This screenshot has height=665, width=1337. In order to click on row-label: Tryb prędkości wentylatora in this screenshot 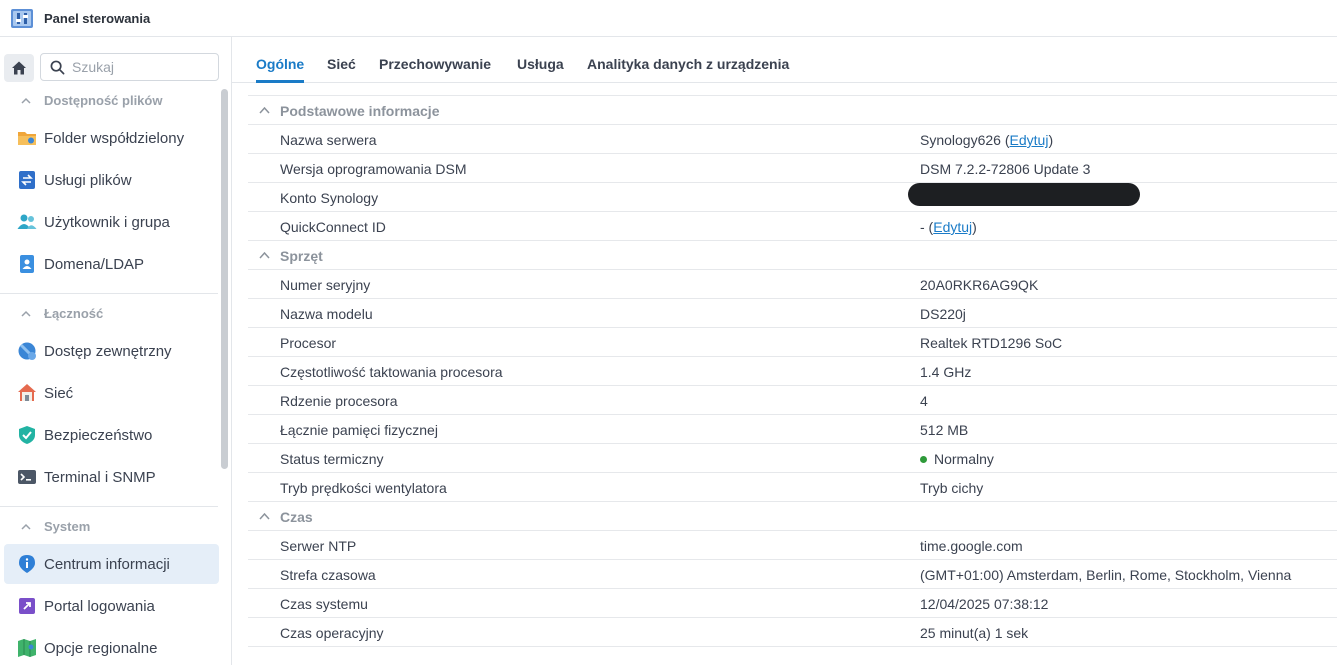, I will do `click(363, 488)`.